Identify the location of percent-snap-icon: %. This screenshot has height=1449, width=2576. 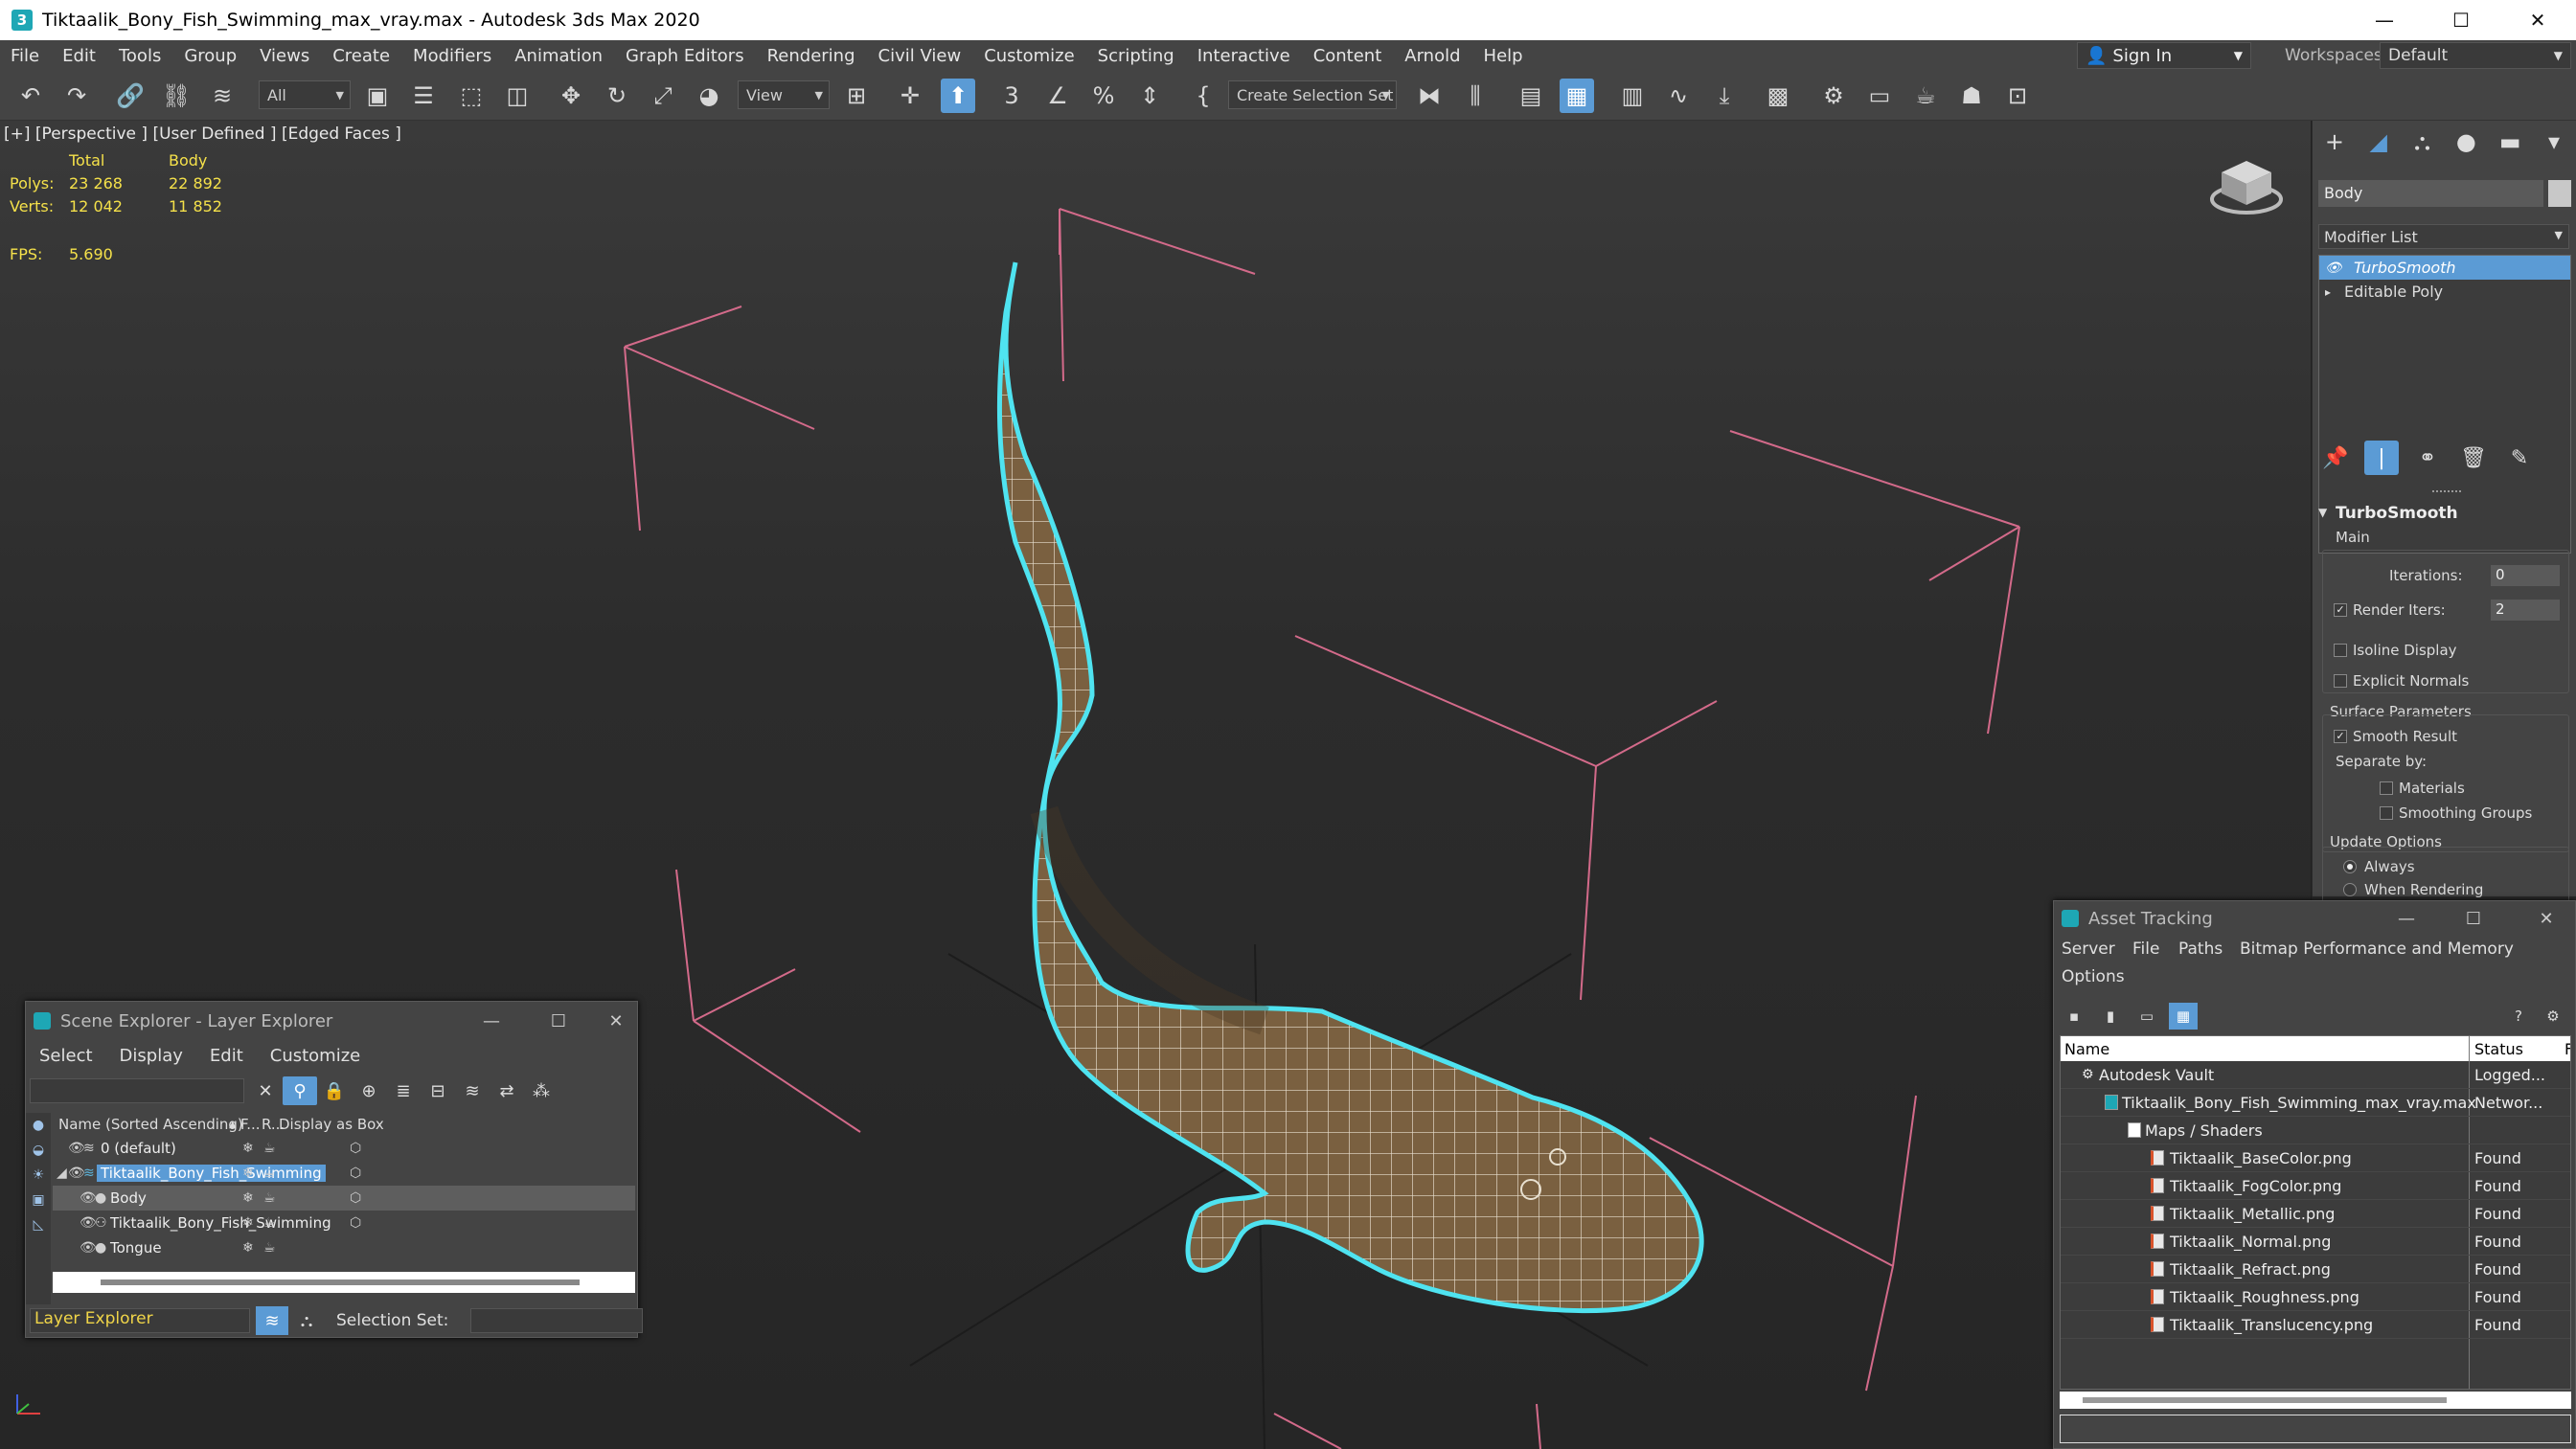
(1104, 96).